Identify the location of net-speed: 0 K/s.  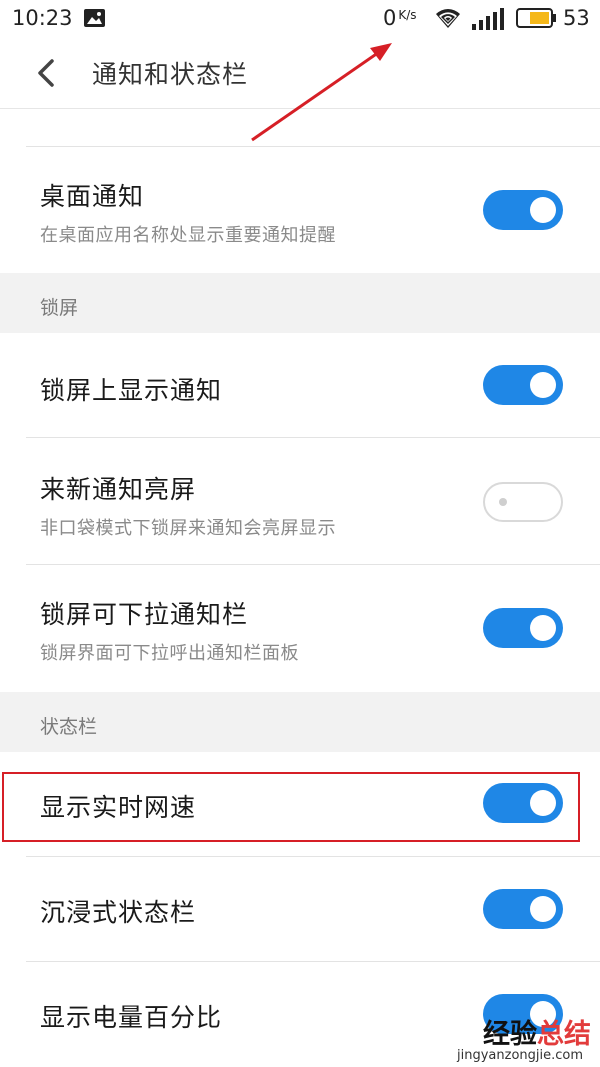
(400, 18).